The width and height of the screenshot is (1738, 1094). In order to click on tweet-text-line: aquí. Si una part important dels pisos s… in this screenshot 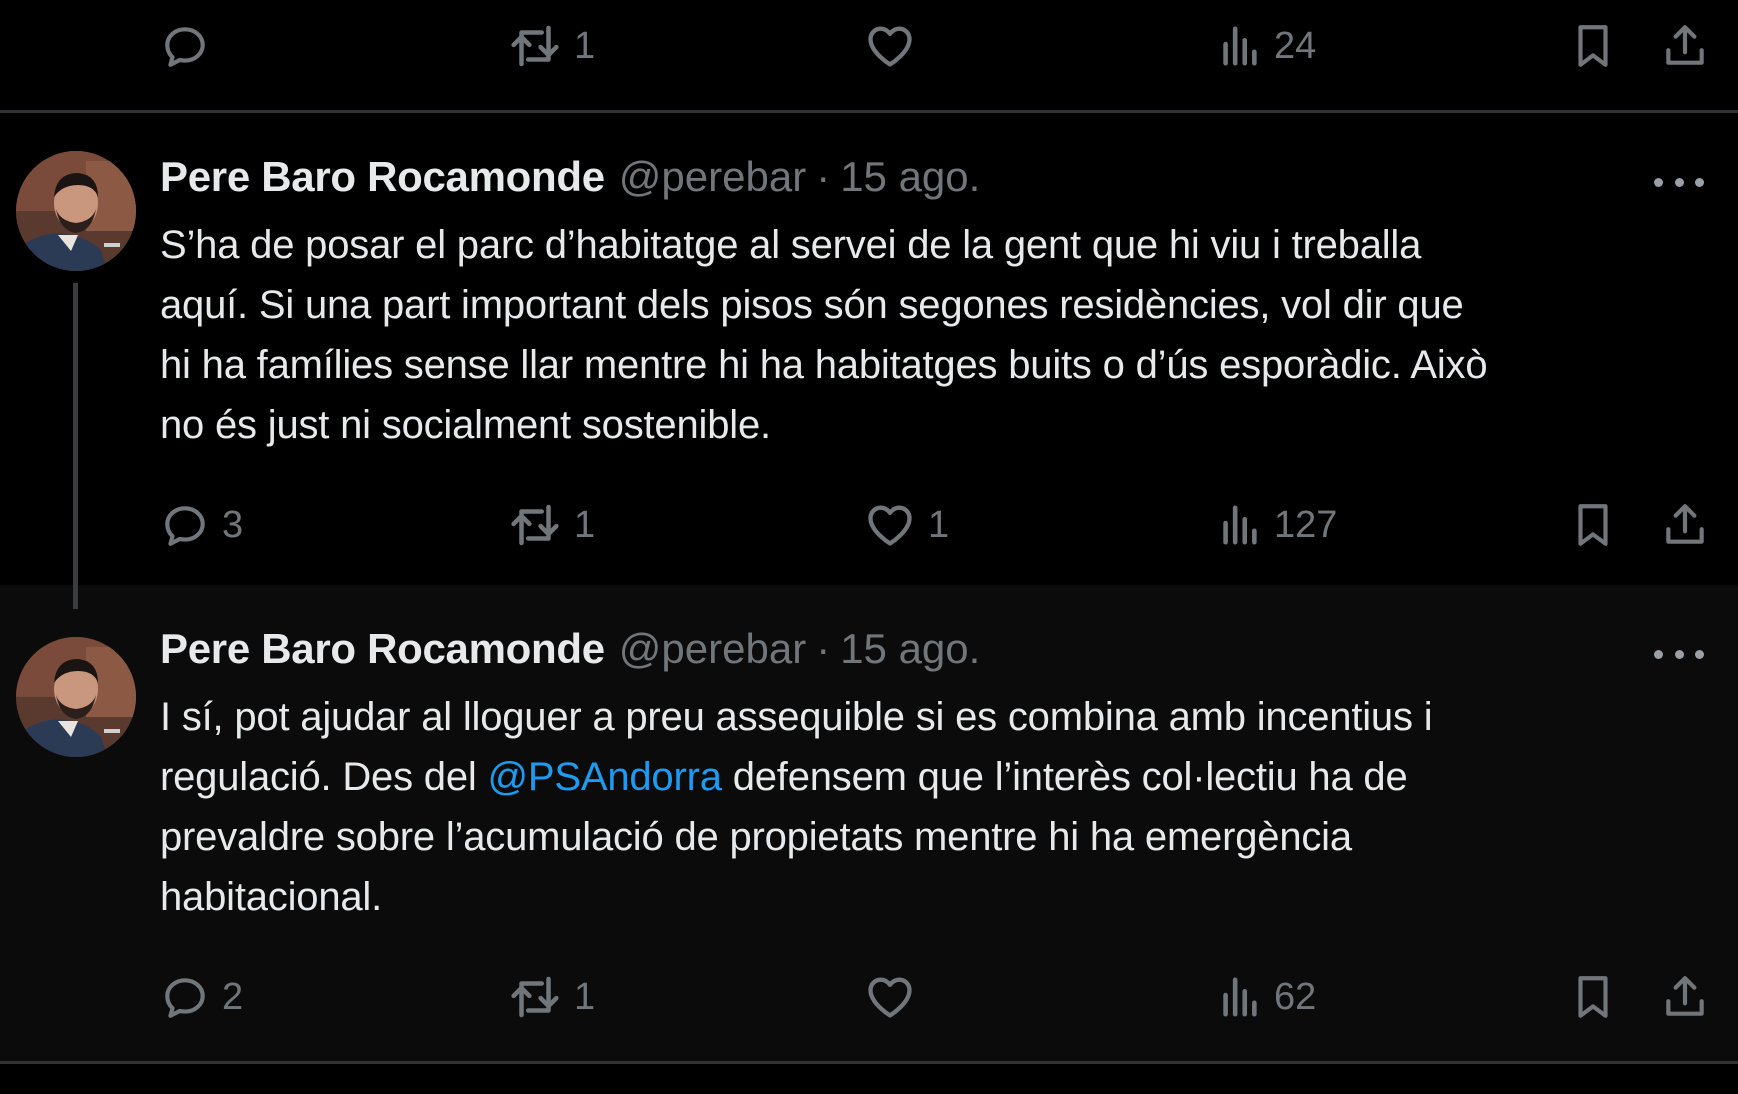, I will do `click(812, 305)`.